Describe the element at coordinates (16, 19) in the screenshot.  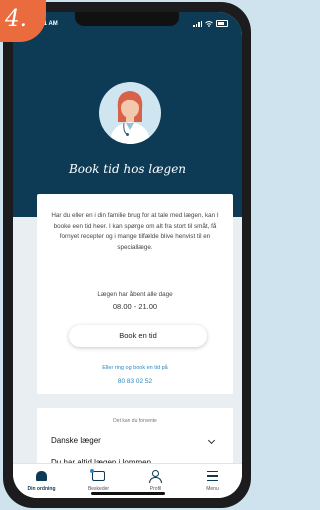
I see `step-number: 4.` at that location.